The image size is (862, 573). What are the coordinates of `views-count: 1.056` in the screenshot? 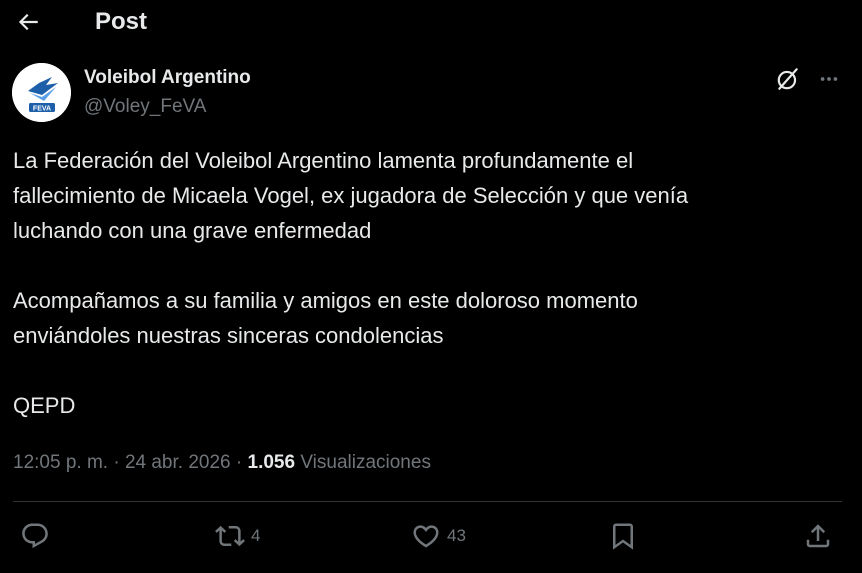 It's located at (271, 462).